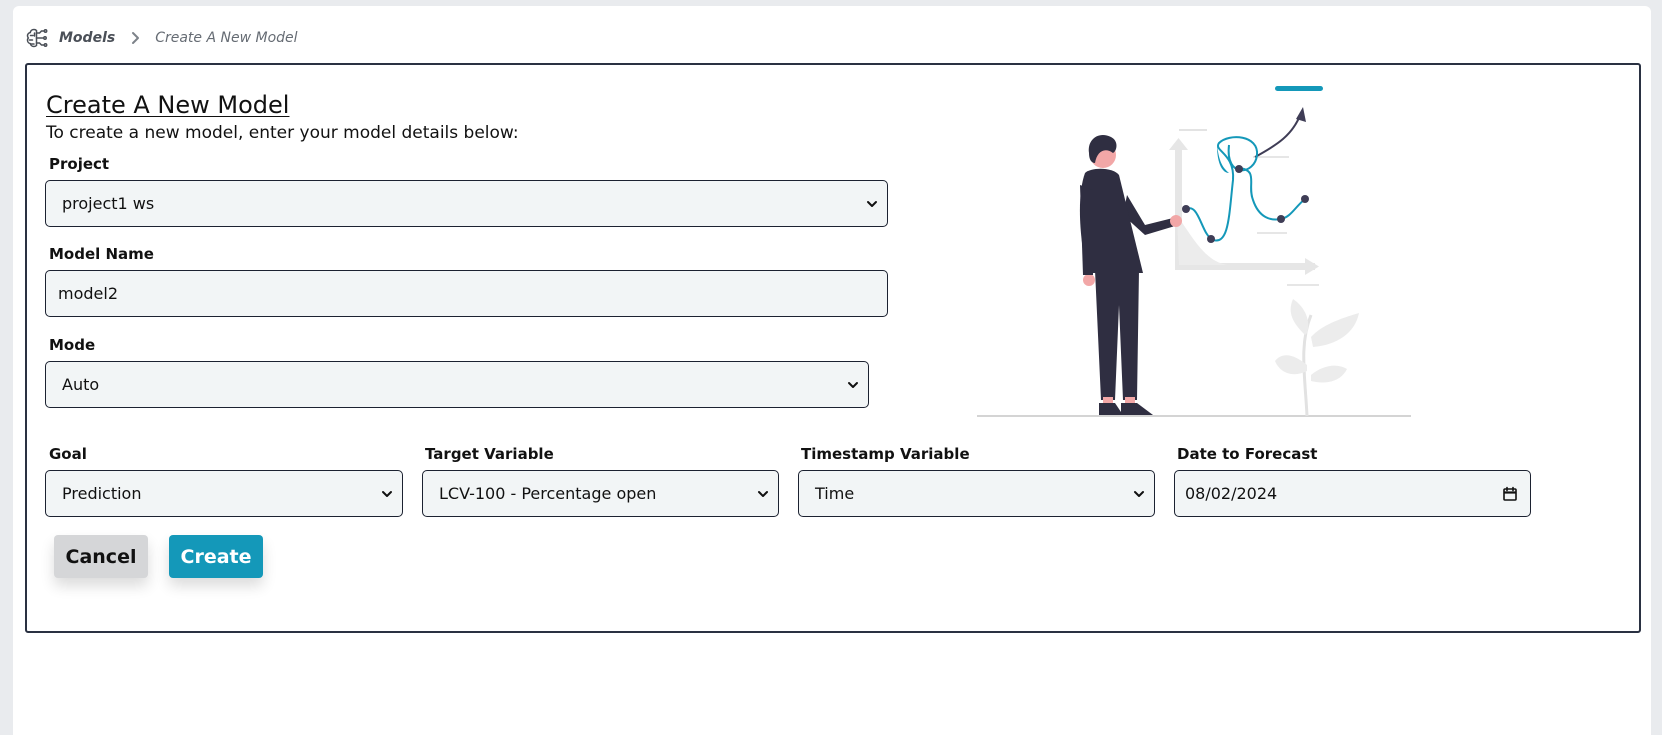 The width and height of the screenshot is (1662, 735). I want to click on mode-select: Auto, so click(457, 384).